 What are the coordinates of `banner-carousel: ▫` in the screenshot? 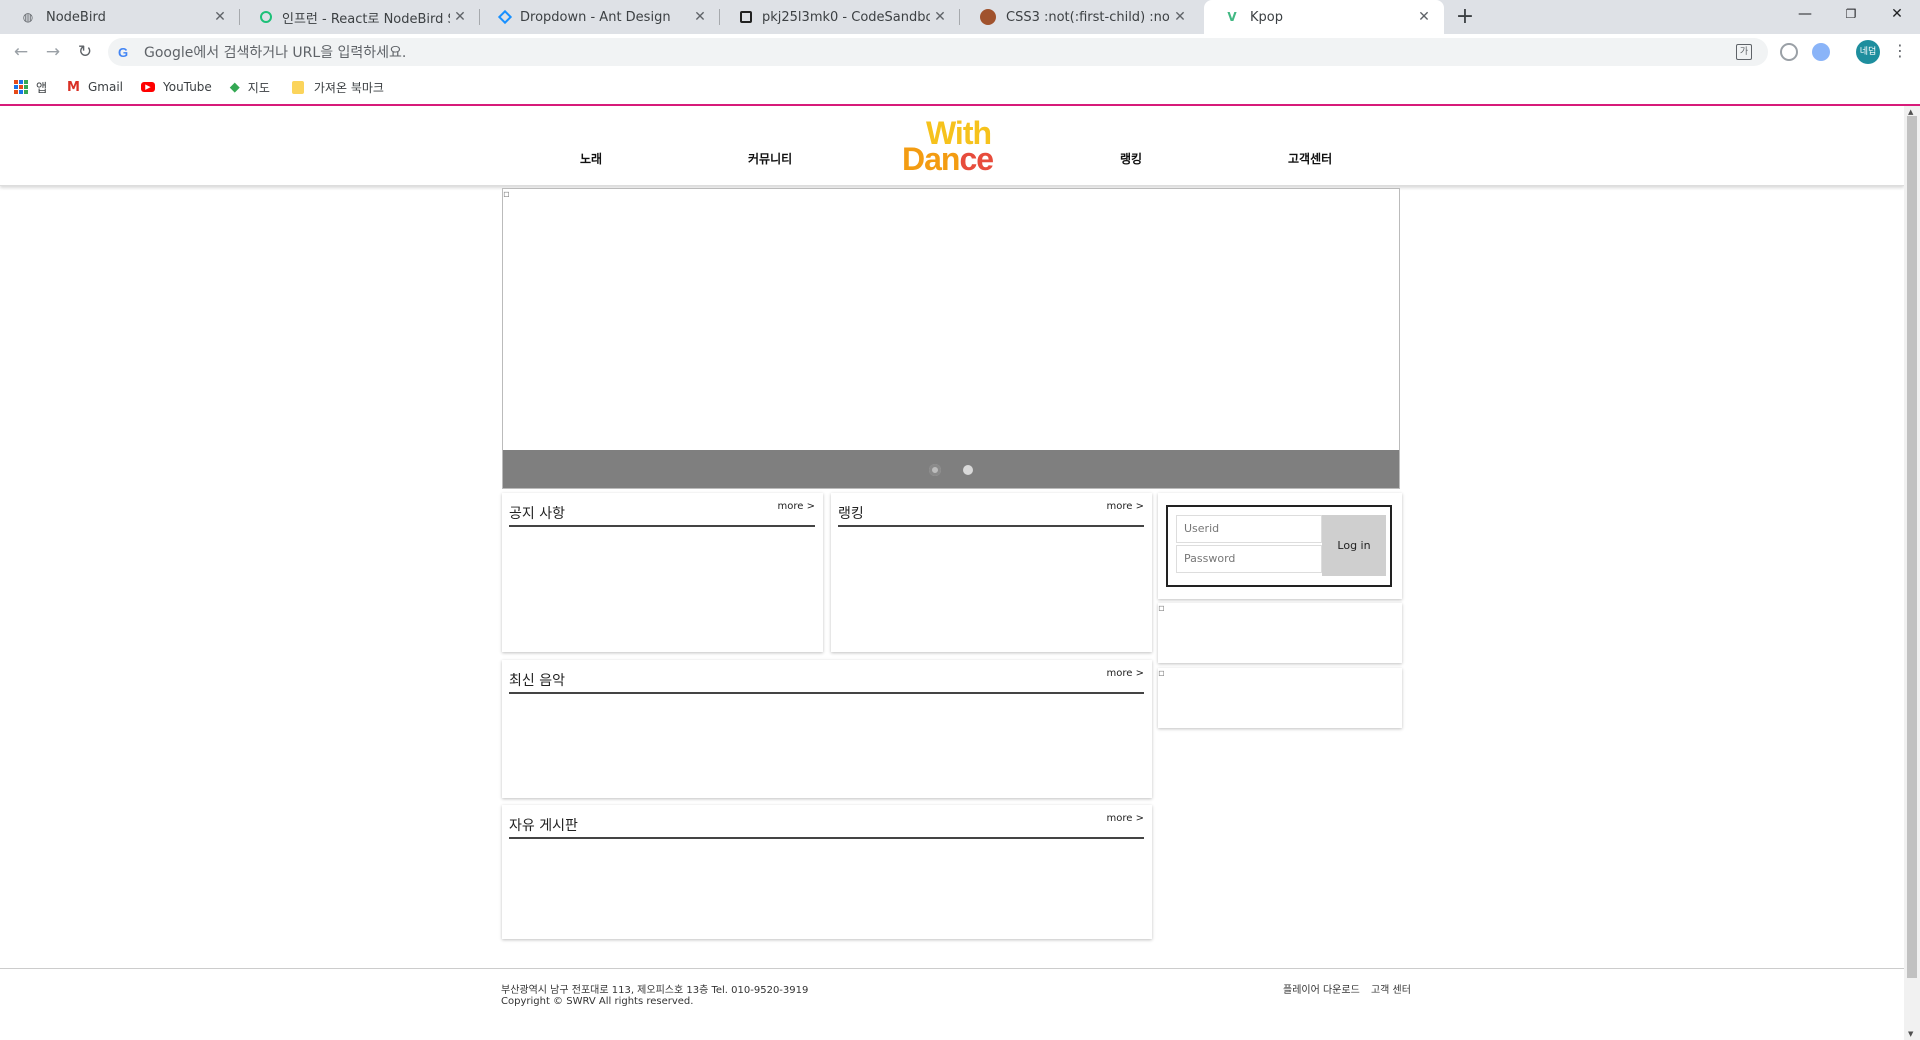 It's located at (951, 338).